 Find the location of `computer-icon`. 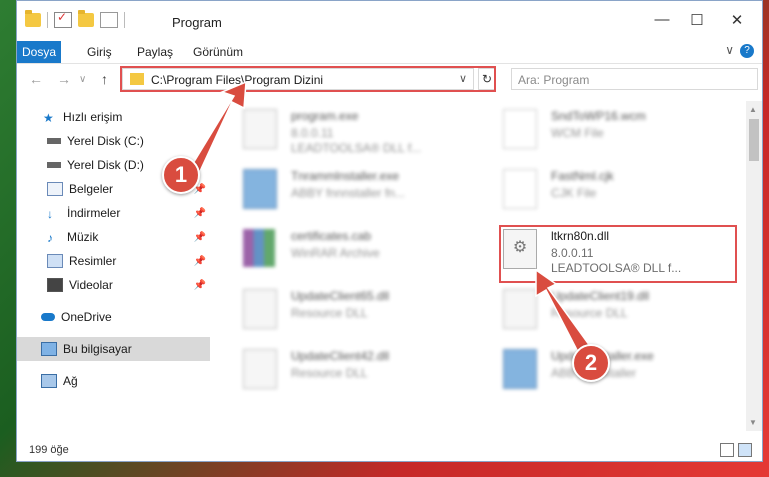

computer-icon is located at coordinates (49, 349).